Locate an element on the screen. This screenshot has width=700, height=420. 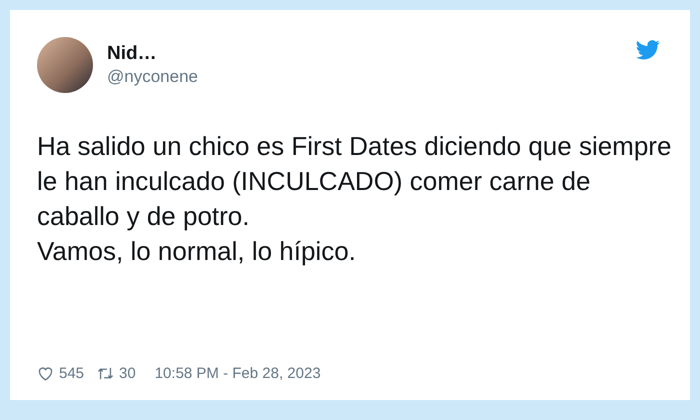
retweet-icon is located at coordinates (105, 373).